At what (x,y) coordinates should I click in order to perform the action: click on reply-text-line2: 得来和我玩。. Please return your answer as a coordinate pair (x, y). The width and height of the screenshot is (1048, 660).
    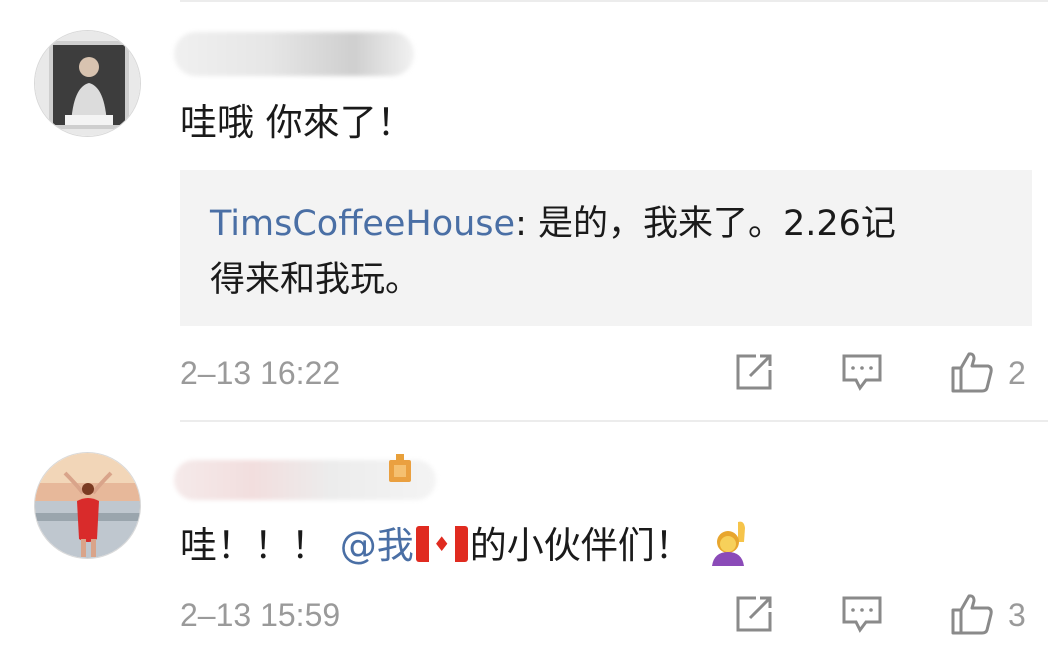
    Looking at the image, I should click on (315, 280).